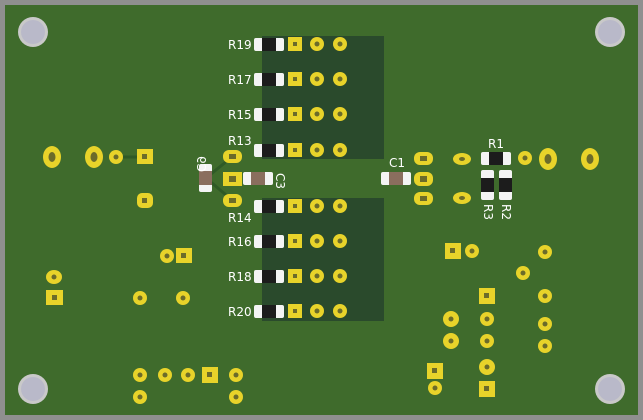  I want to click on label-r1: R1, so click(496, 144).